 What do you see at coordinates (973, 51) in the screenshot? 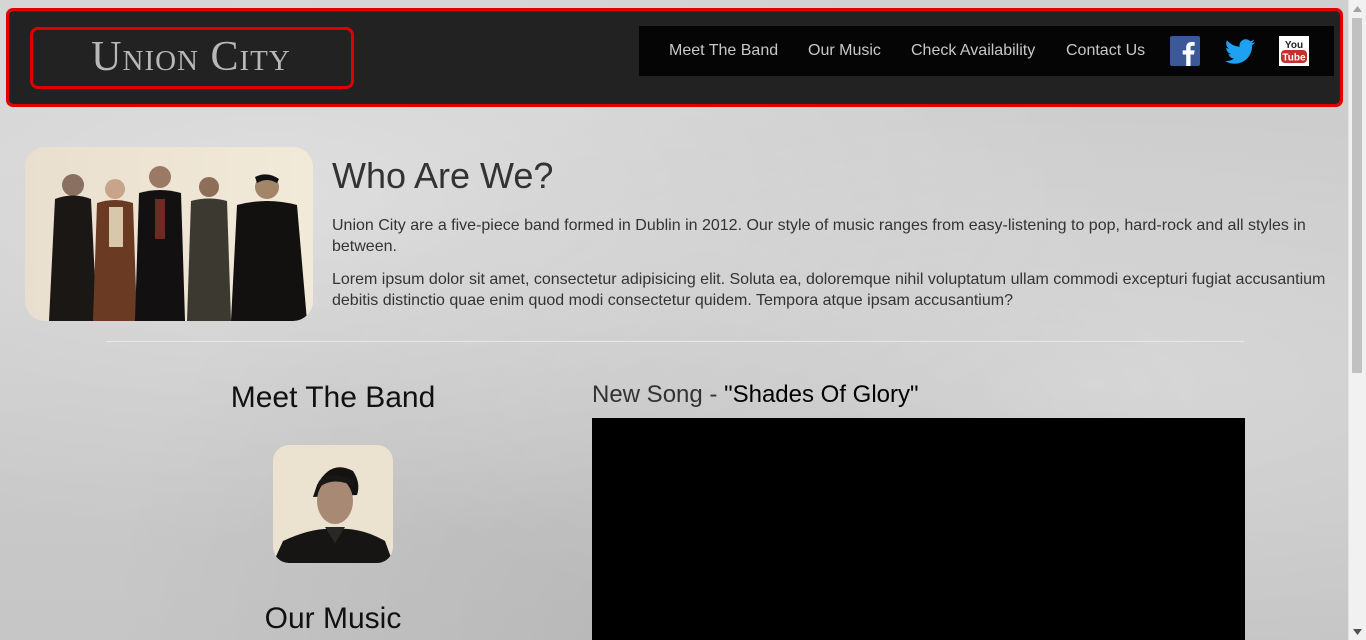
I see `nav-check-availability: Check Availability` at bounding box center [973, 51].